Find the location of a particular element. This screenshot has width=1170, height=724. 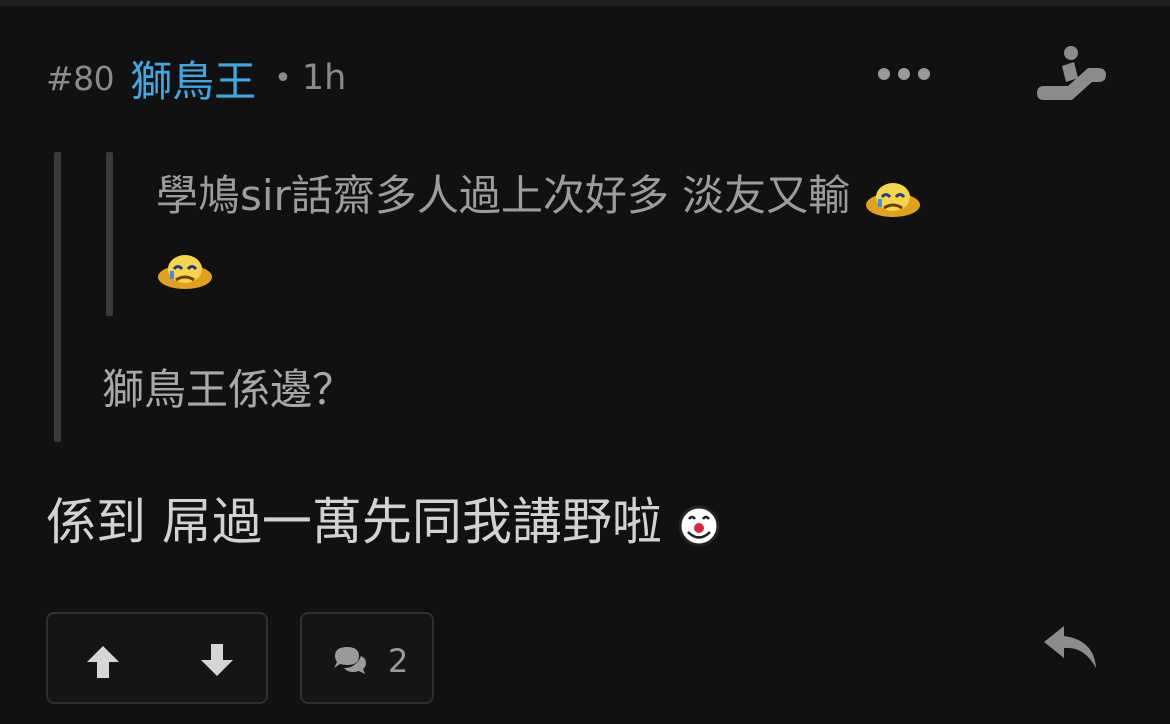

post-number: #80 is located at coordinates (80, 78).